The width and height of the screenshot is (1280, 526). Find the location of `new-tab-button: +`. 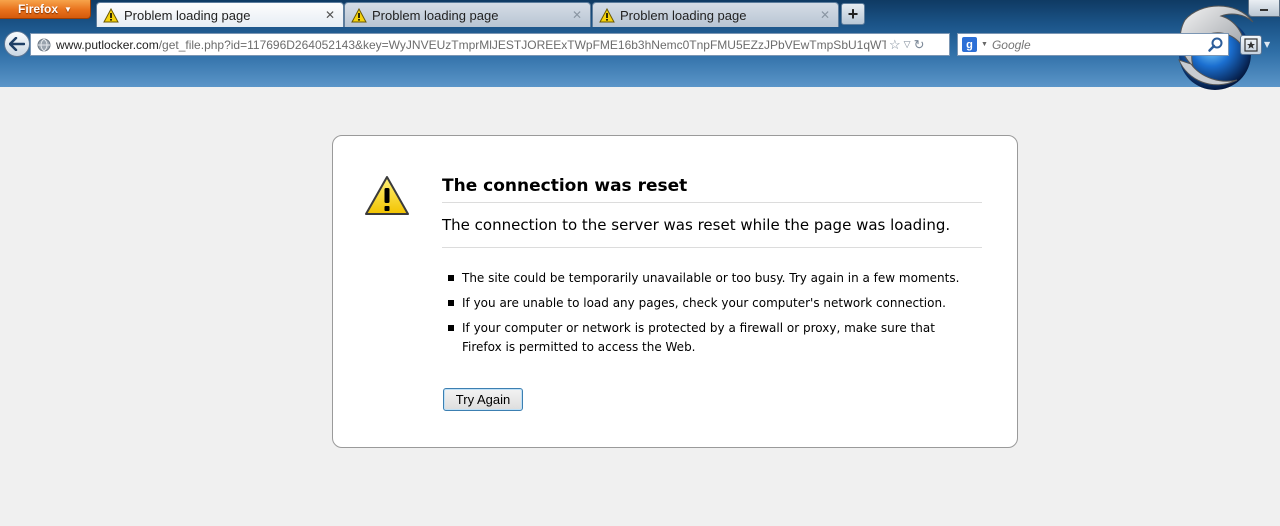

new-tab-button: + is located at coordinates (853, 14).